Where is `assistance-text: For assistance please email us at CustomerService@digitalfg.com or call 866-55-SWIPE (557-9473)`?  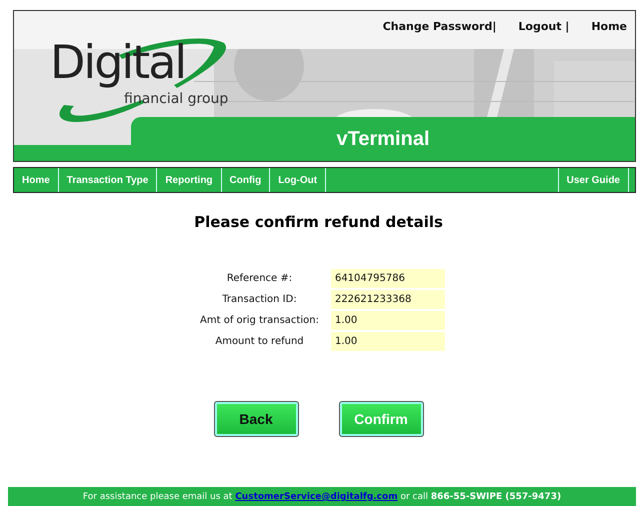 assistance-text: For assistance please email us at CustomerService@digitalfg.com or call 866-55-SWIPE (557-9473) is located at coordinates (322, 497).